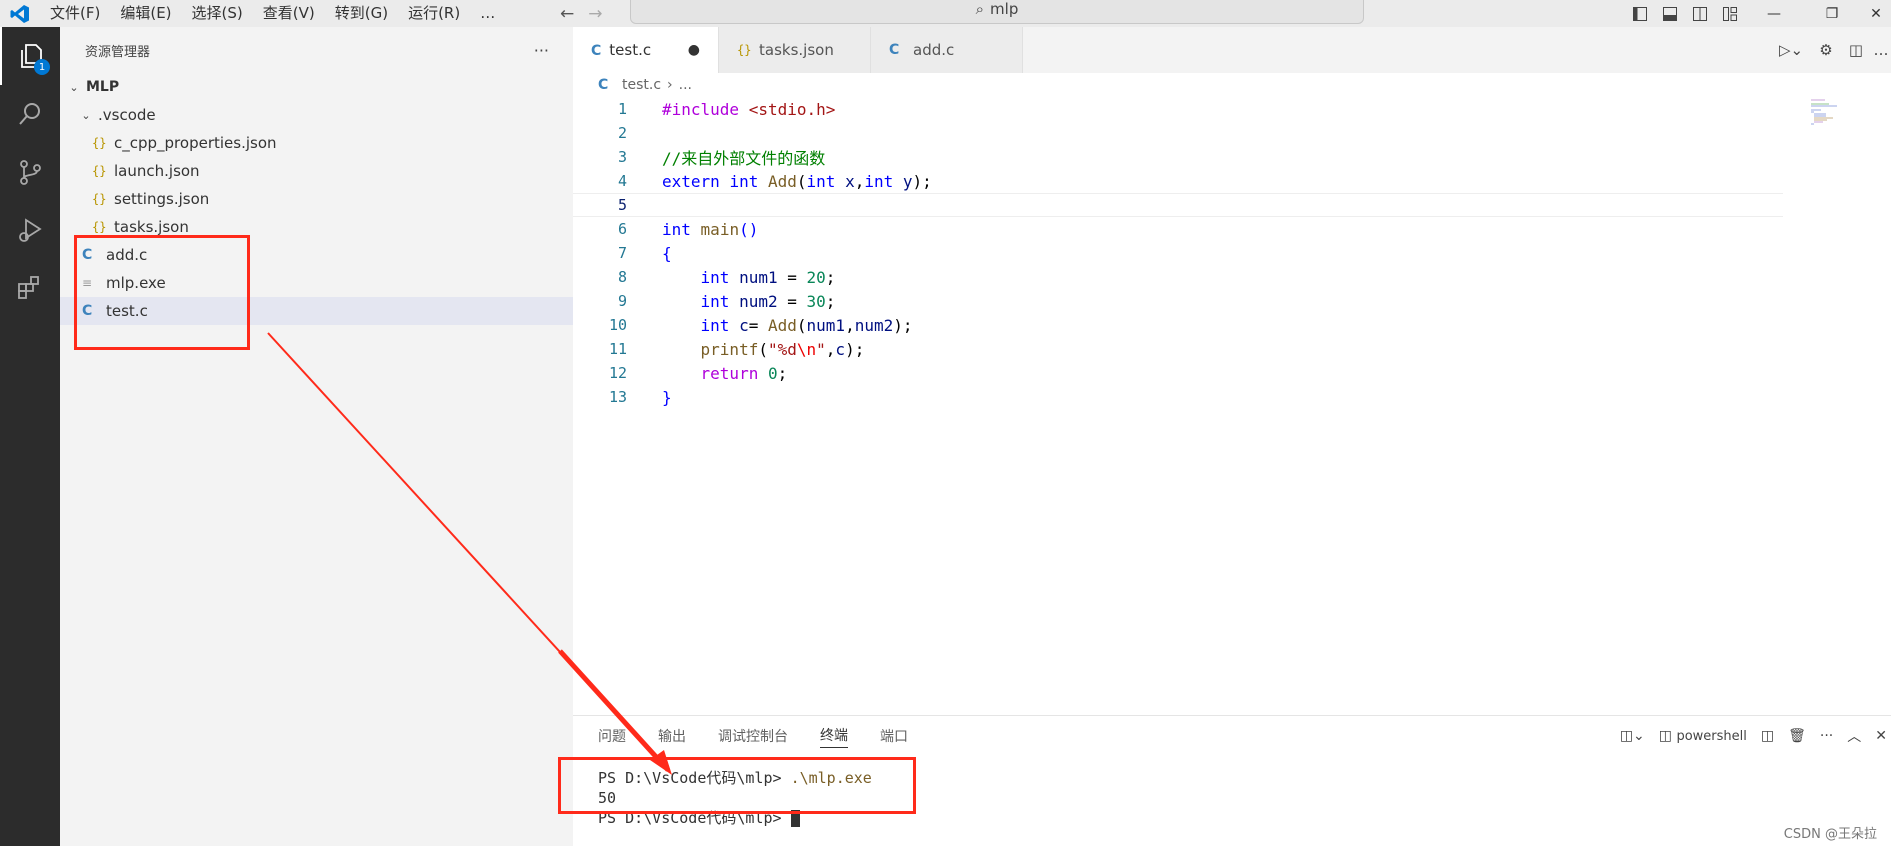 The height and width of the screenshot is (847, 1891). I want to click on explorer-badge: 1, so click(42, 67).